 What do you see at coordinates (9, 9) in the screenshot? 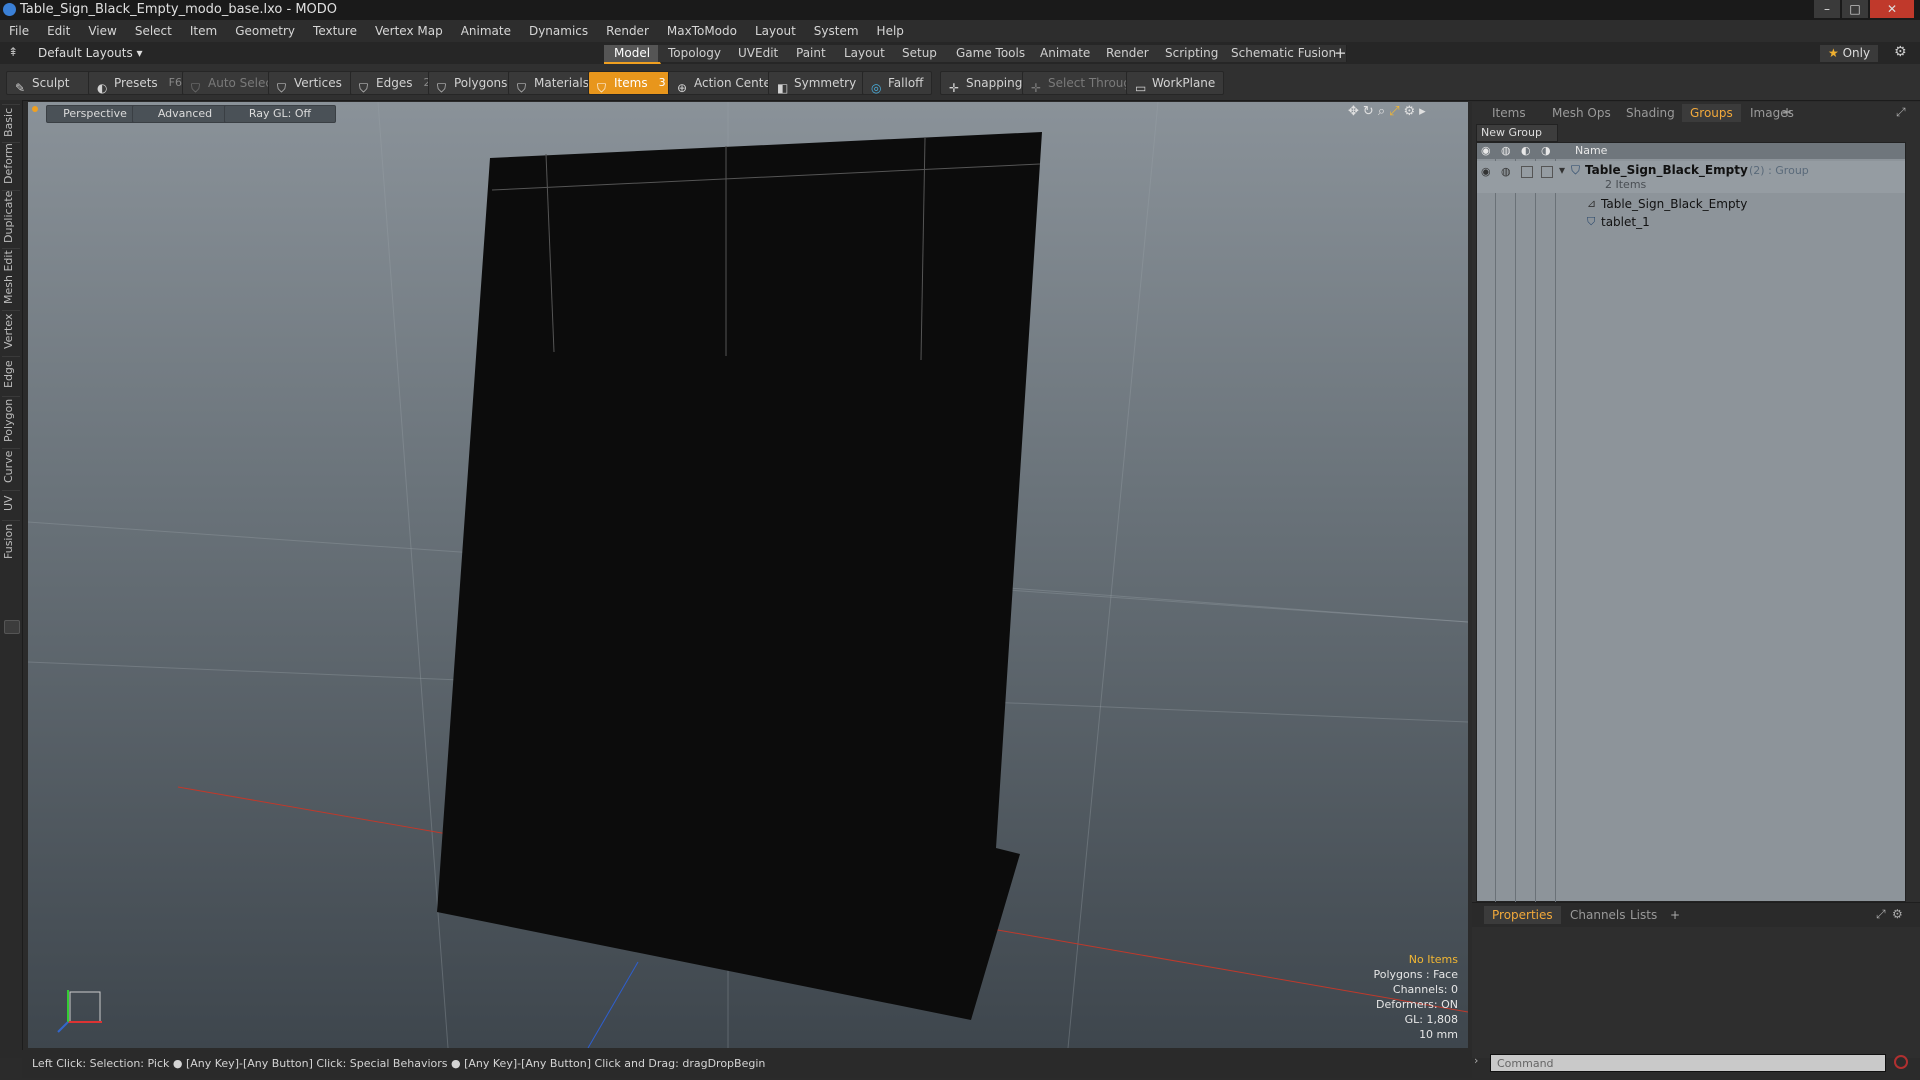
I see `modo-app-icon` at bounding box center [9, 9].